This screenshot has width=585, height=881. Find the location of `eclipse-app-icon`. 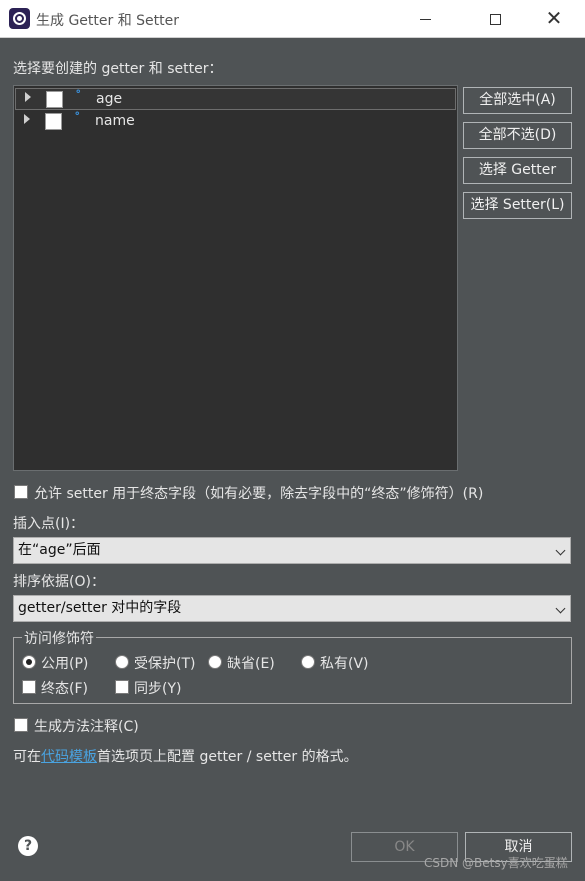

eclipse-app-icon is located at coordinates (19, 18).